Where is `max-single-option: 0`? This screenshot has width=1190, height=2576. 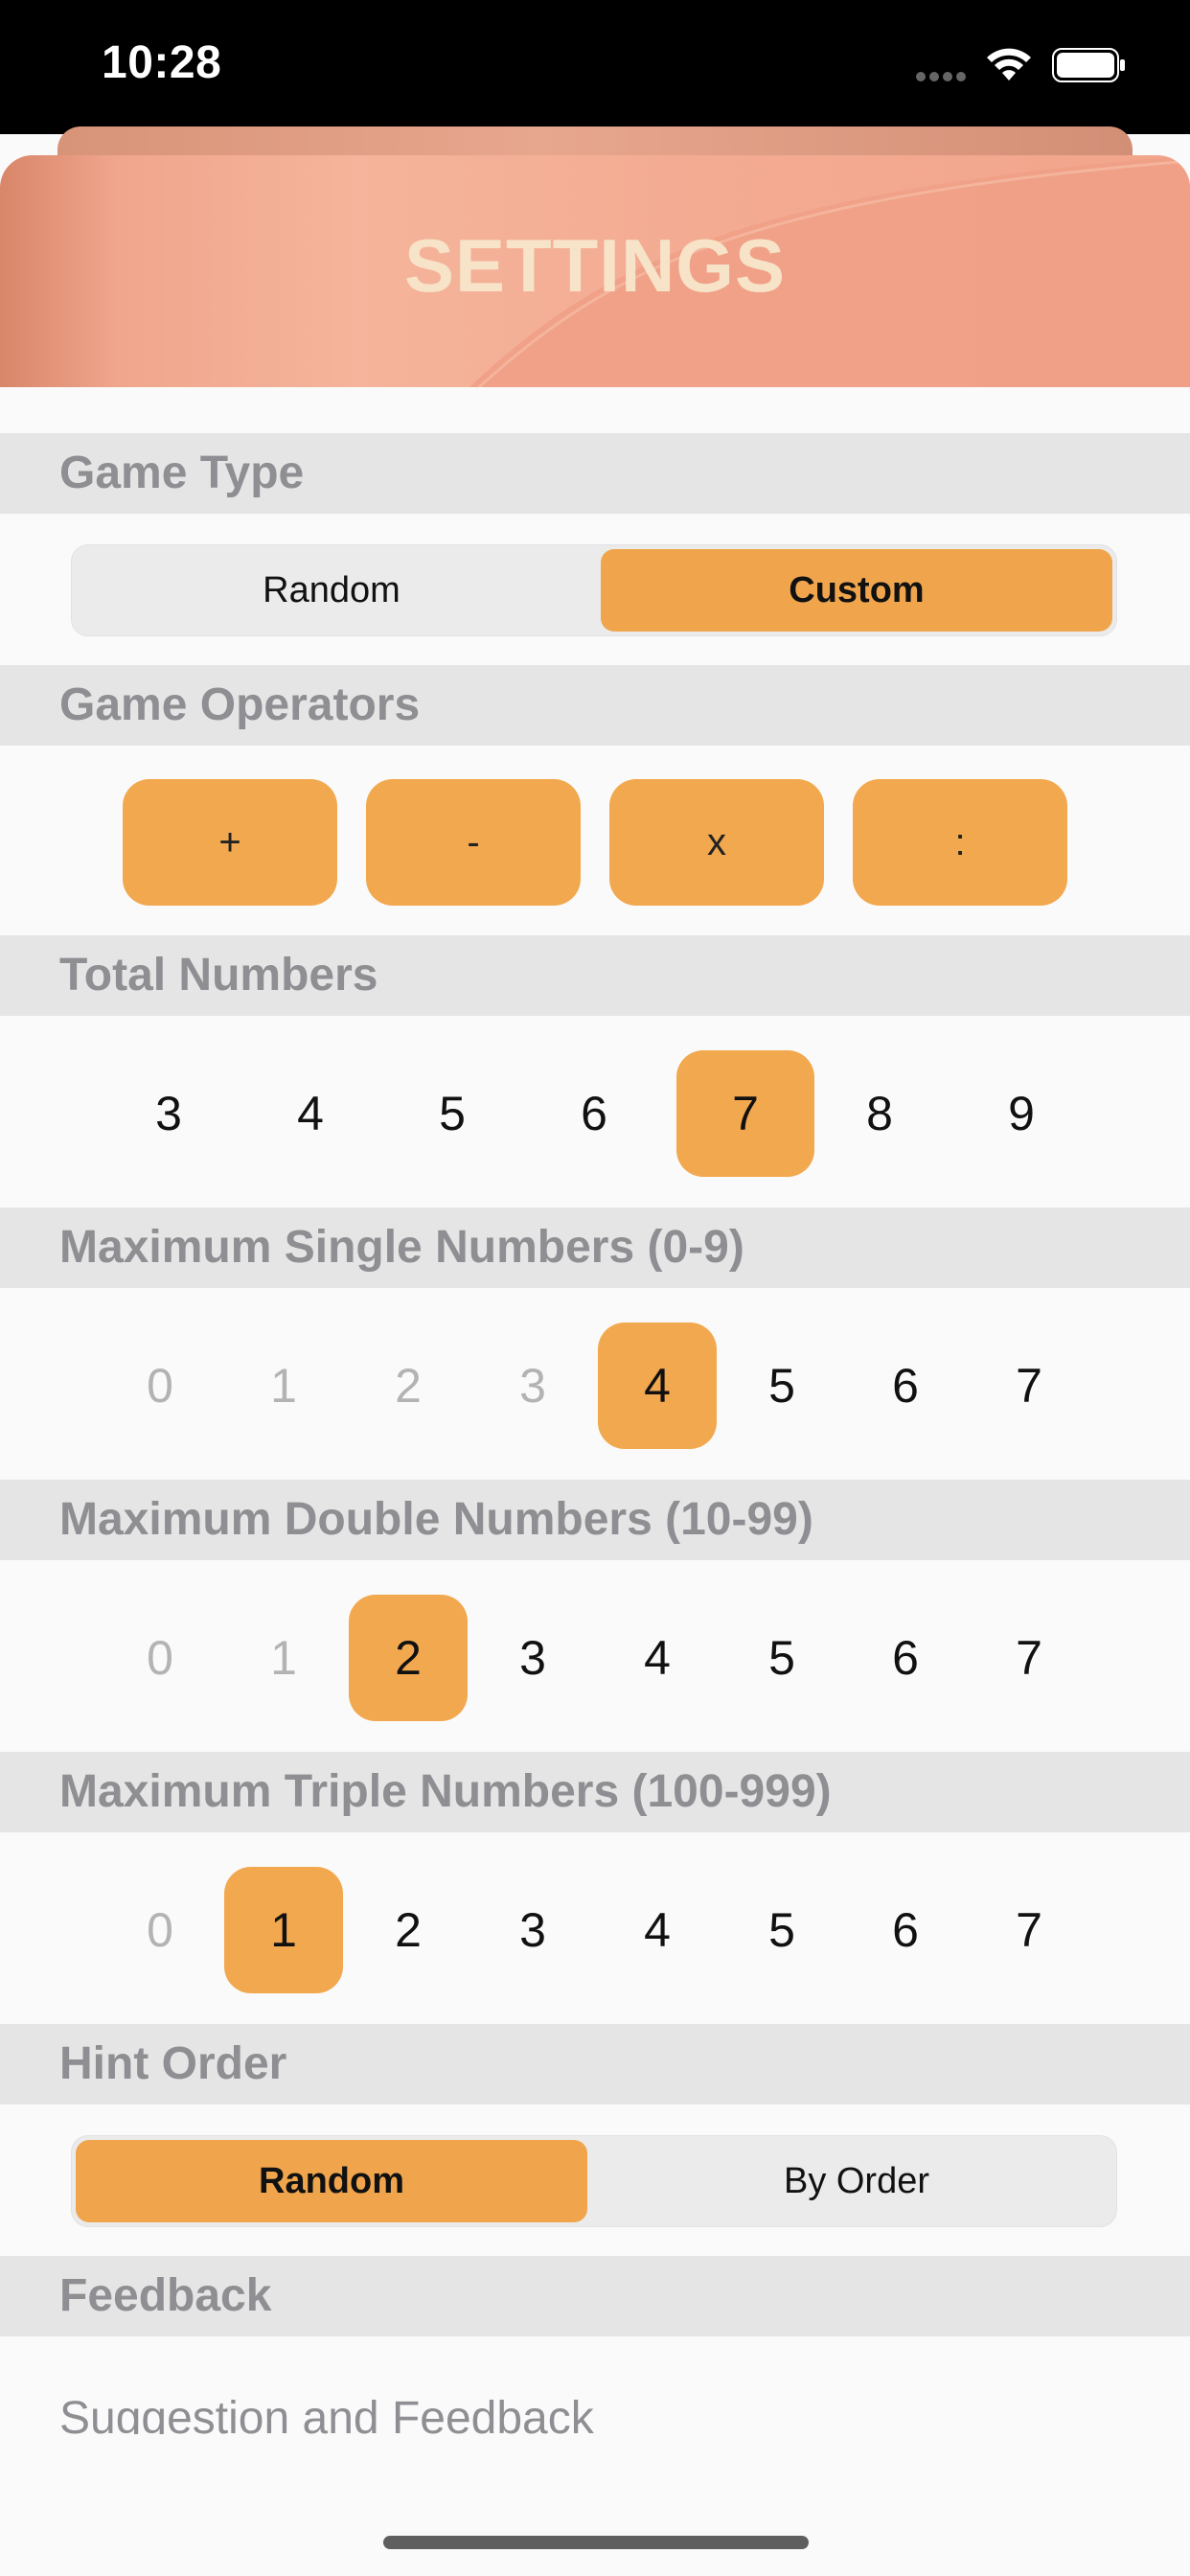 max-single-option: 0 is located at coordinates (160, 1385).